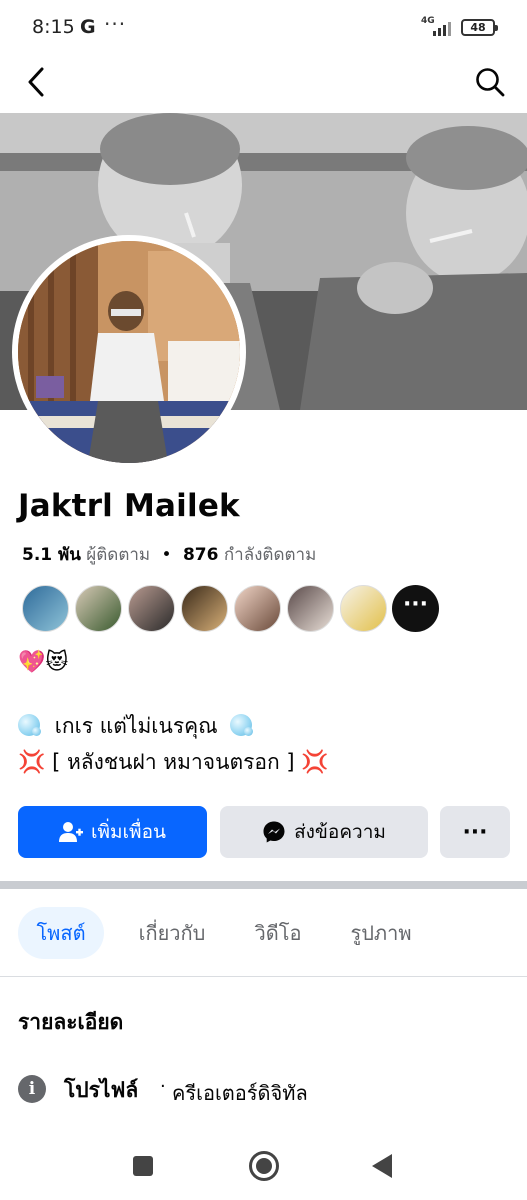 This screenshot has width=527, height=1200. I want to click on messenger-icon, so click(274, 832).